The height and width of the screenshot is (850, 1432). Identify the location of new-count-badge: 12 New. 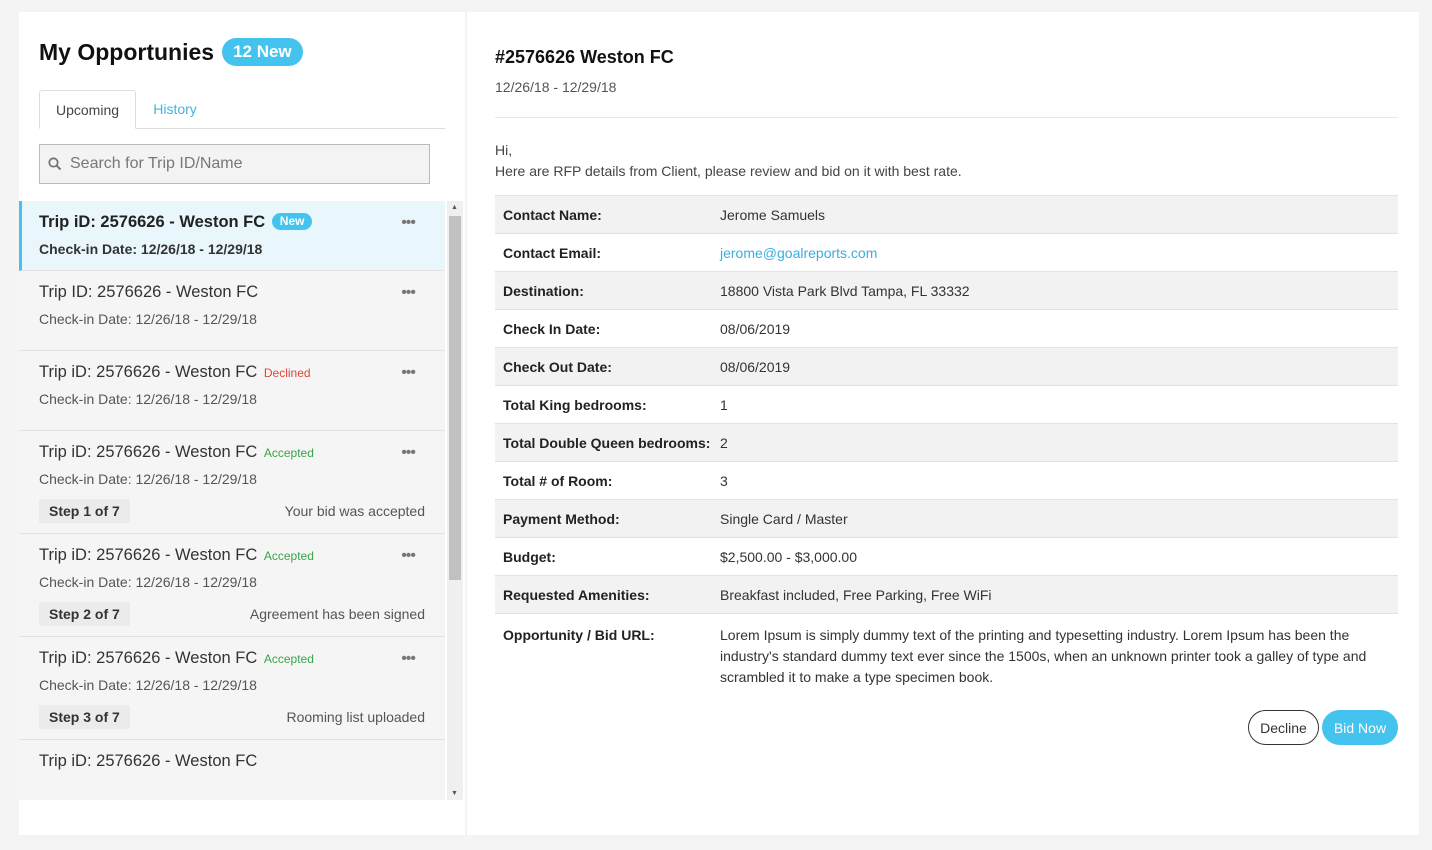
(262, 52).